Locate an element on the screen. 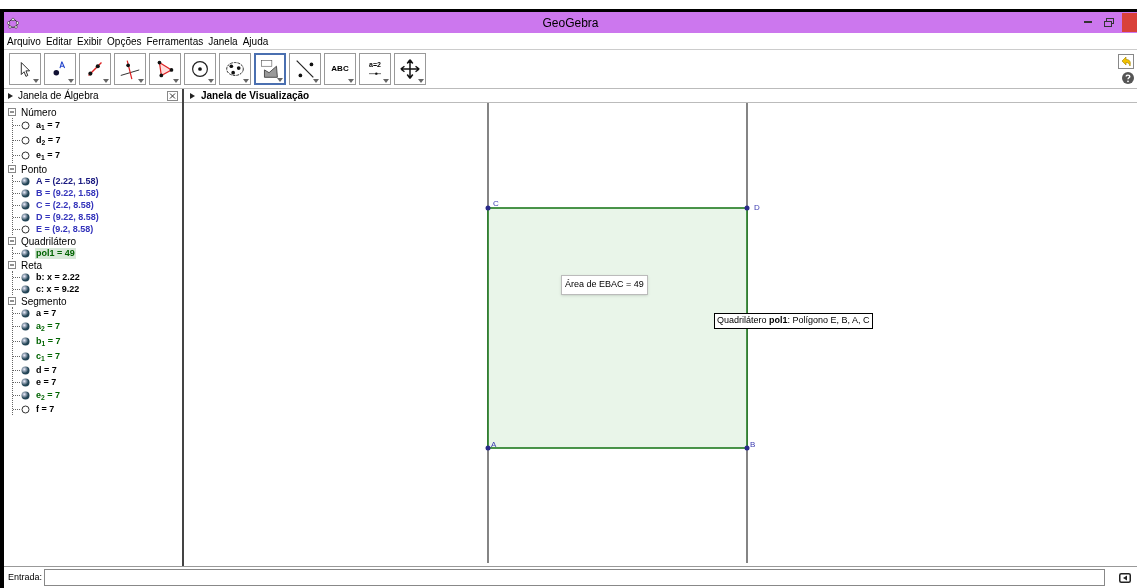  menu-item: Janela is located at coordinates (223, 41).